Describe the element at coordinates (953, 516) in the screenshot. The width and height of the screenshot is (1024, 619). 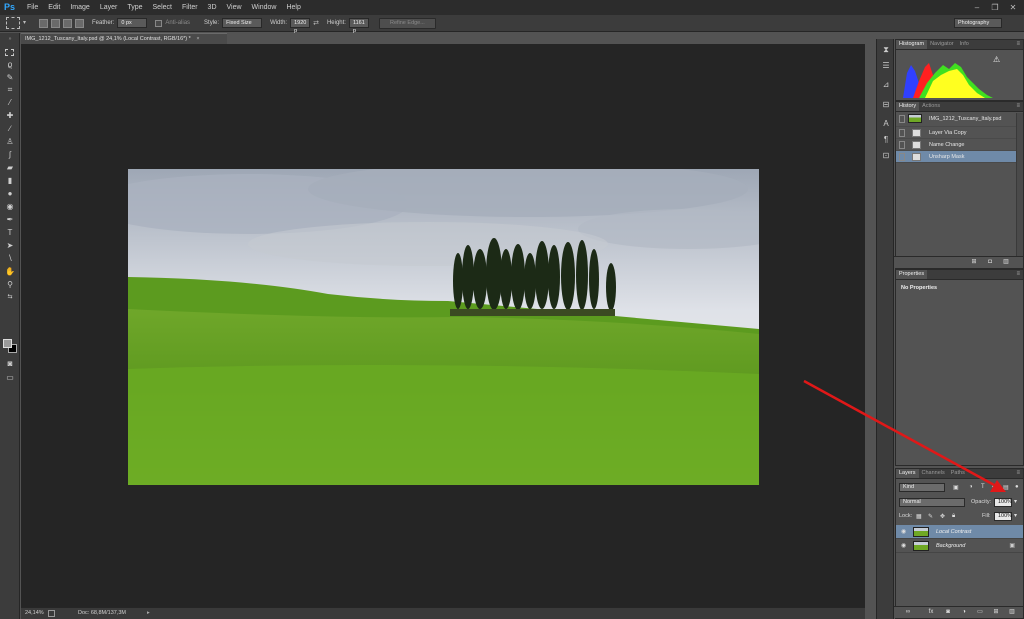
I see `lock-all-icon: 🔒︎` at that location.